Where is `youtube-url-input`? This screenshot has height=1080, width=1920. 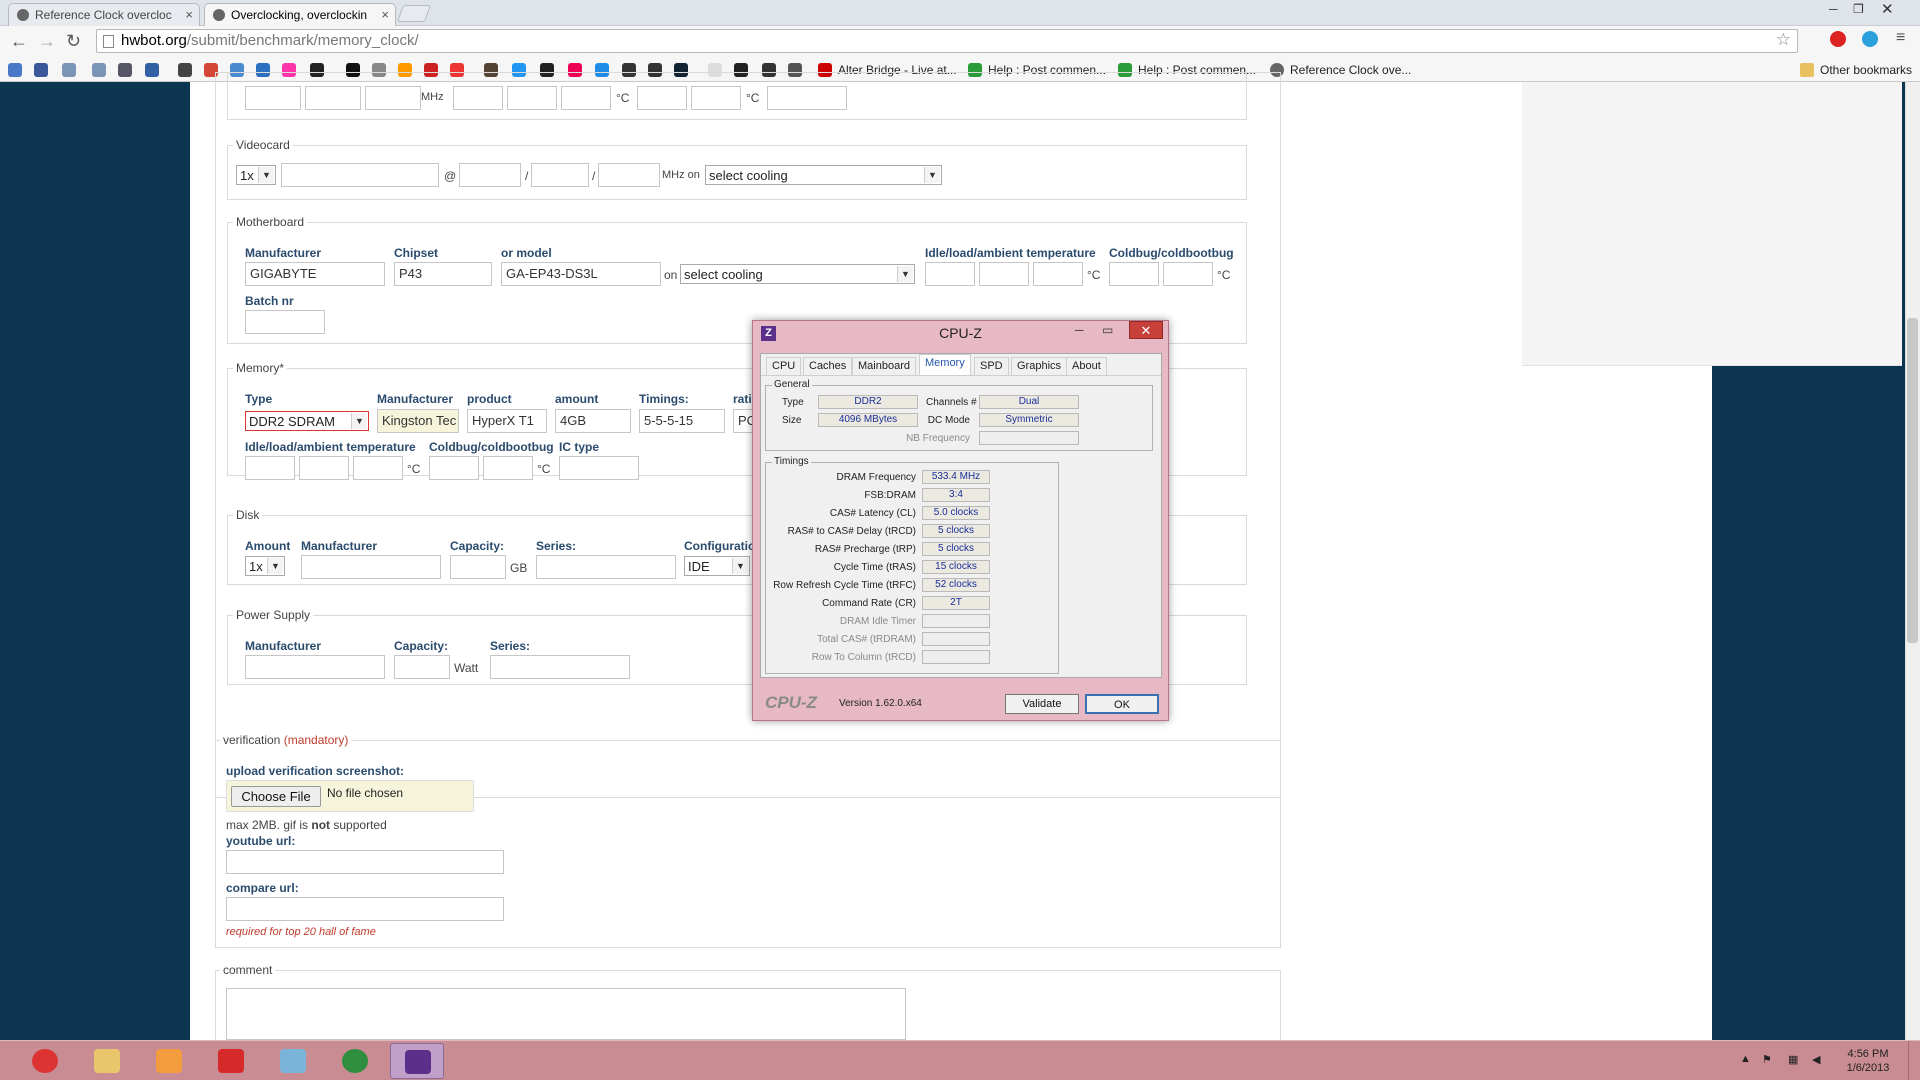
youtube-url-input is located at coordinates (365, 862).